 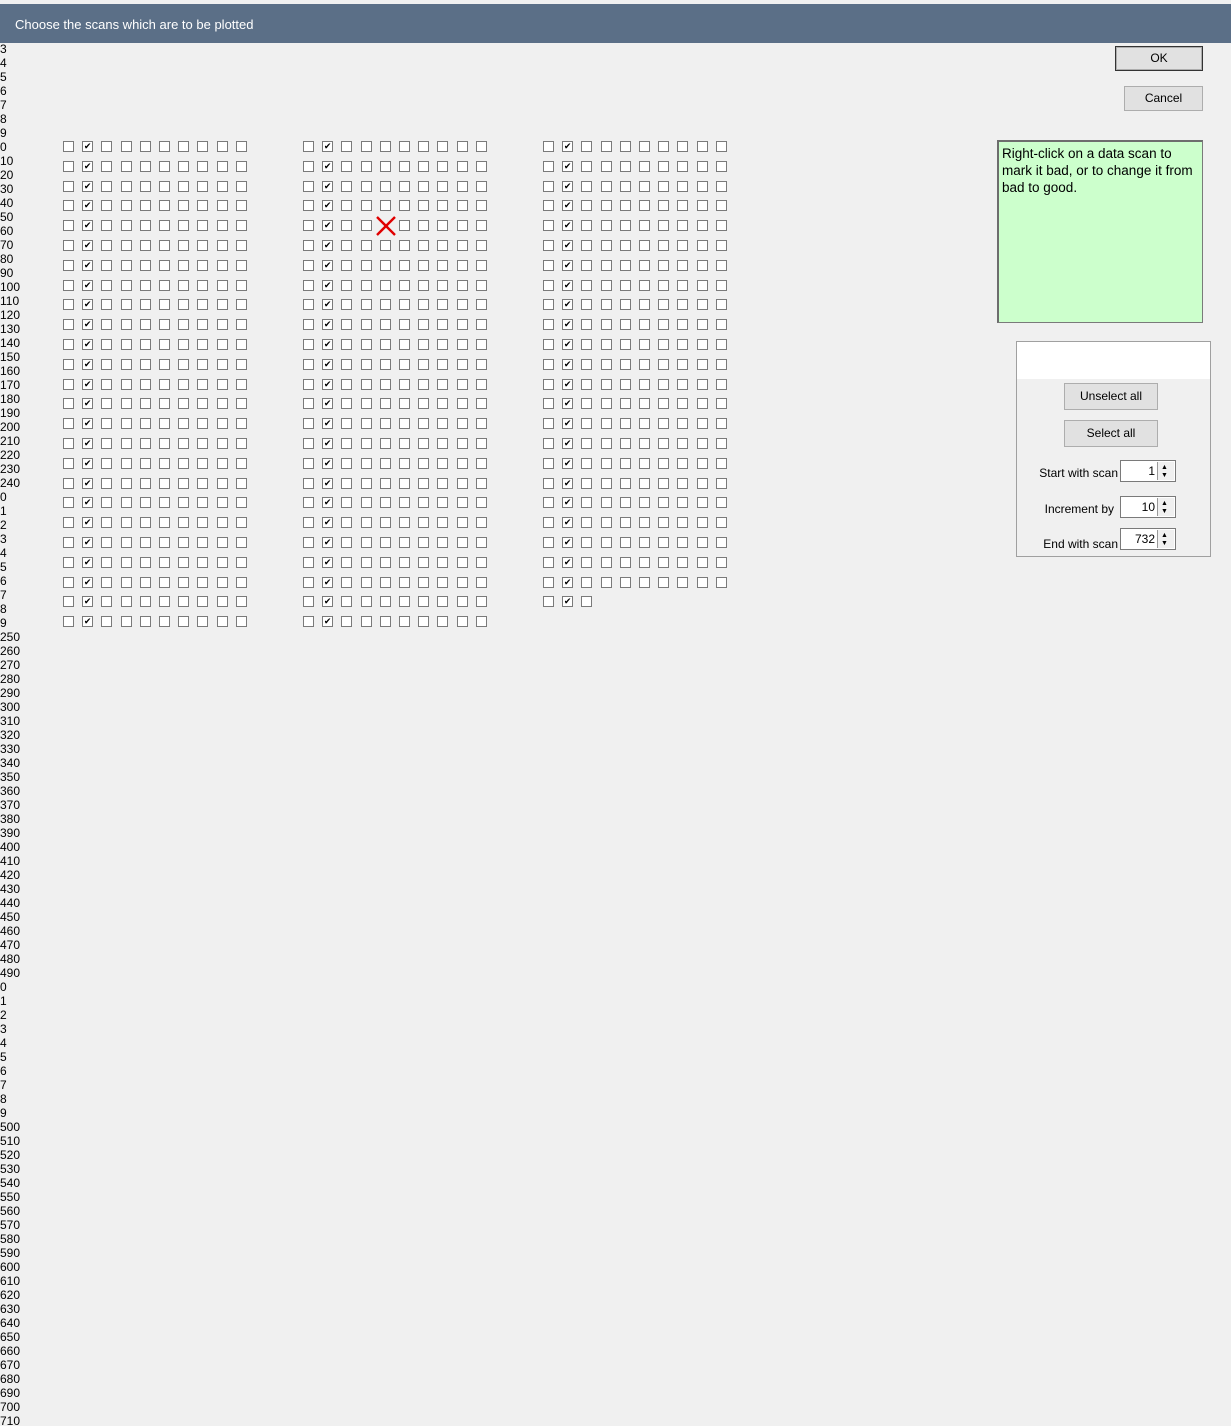 What do you see at coordinates (1148, 507) in the screenshot?
I see `increment-value: 10` at bounding box center [1148, 507].